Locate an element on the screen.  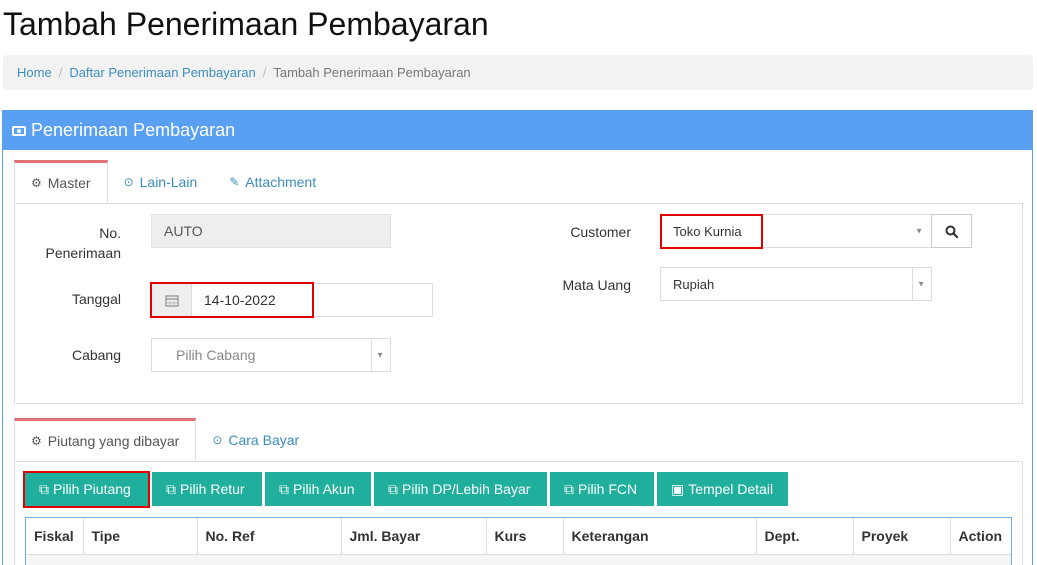
paperclip-icon: ✎ is located at coordinates (234, 181).